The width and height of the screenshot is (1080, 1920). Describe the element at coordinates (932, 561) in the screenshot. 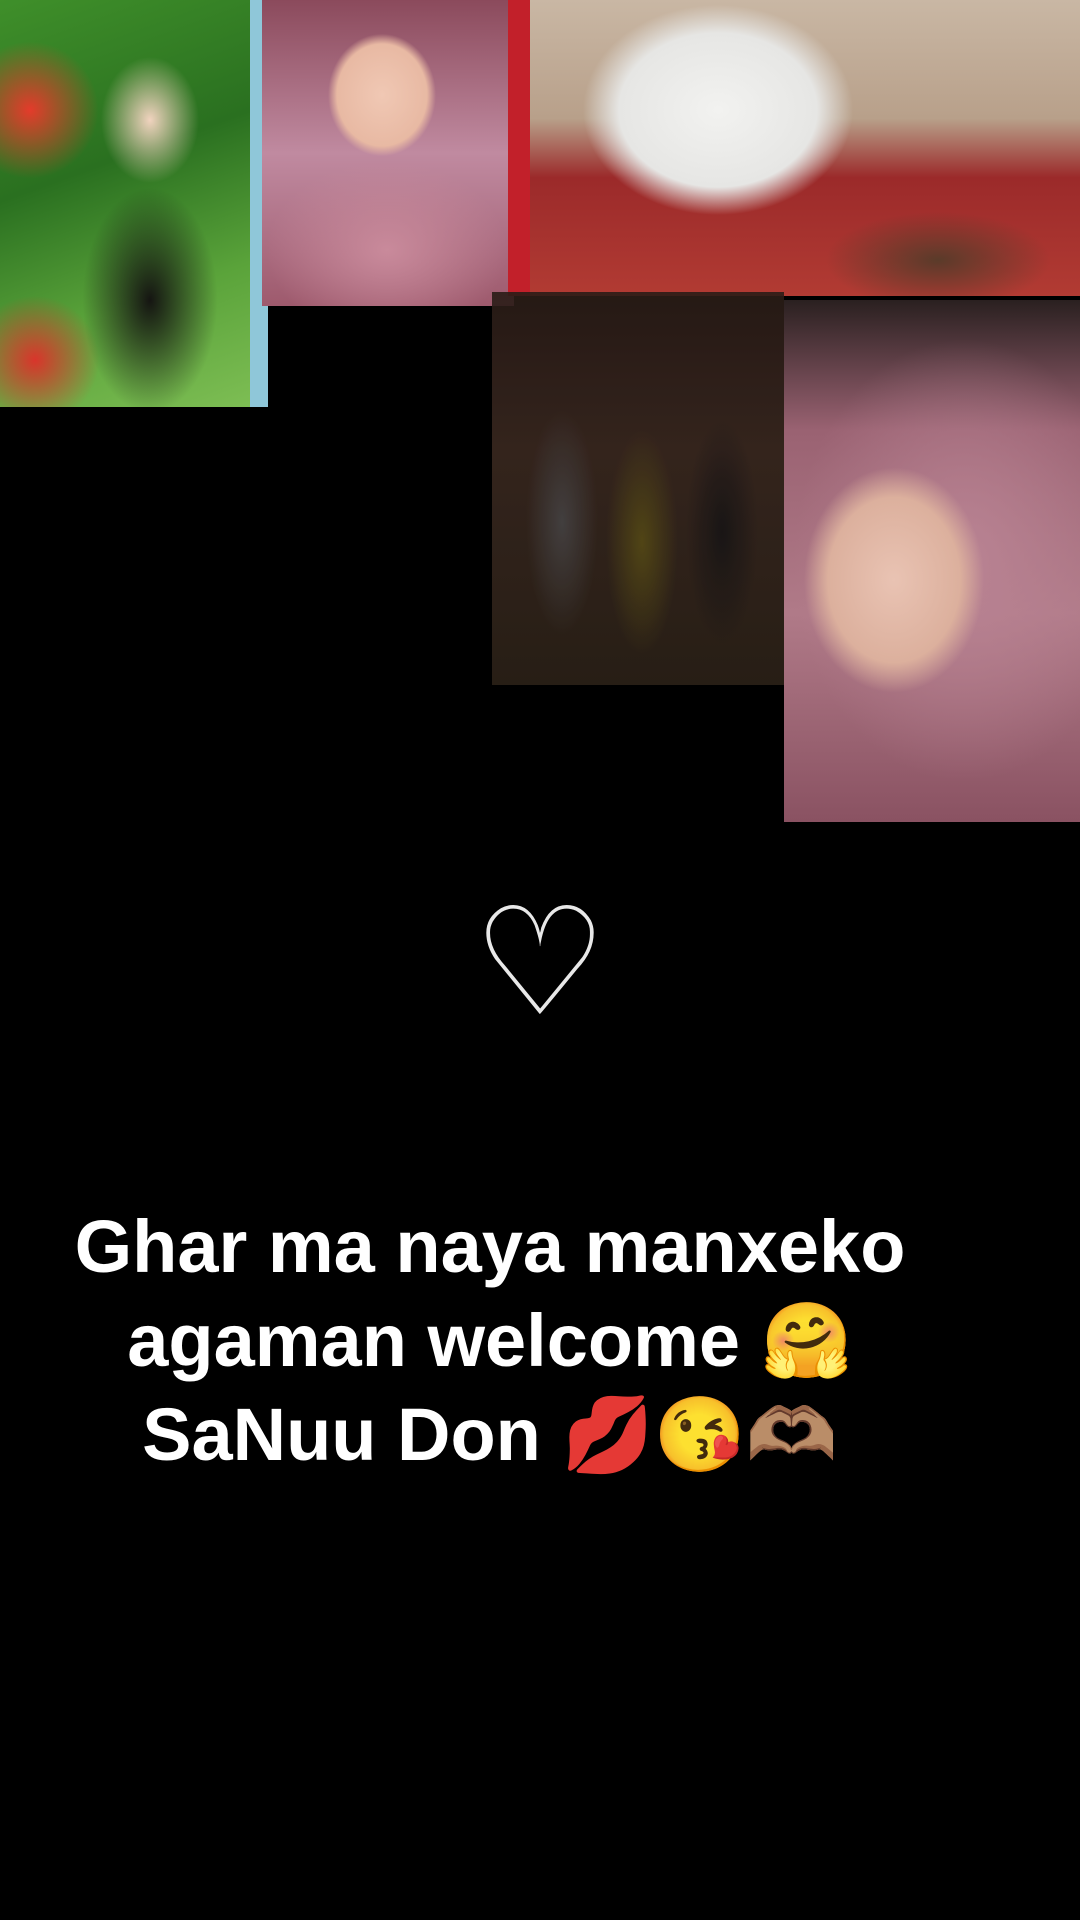

I see `baby-sleeping-photo` at that location.